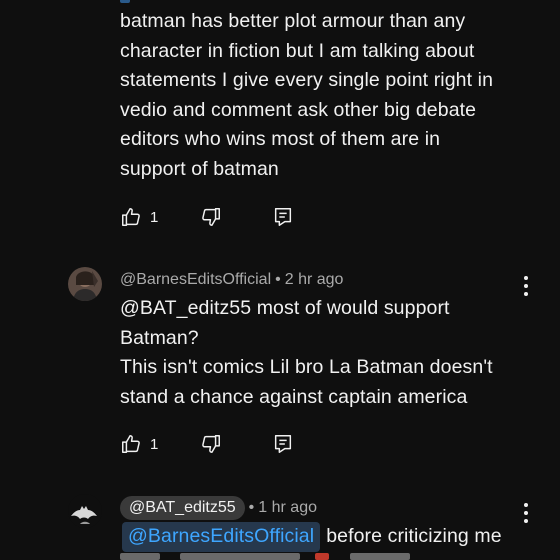 The width and height of the screenshot is (560, 560). What do you see at coordinates (199, 168) in the screenshot?
I see `comment-line: support of batman` at bounding box center [199, 168].